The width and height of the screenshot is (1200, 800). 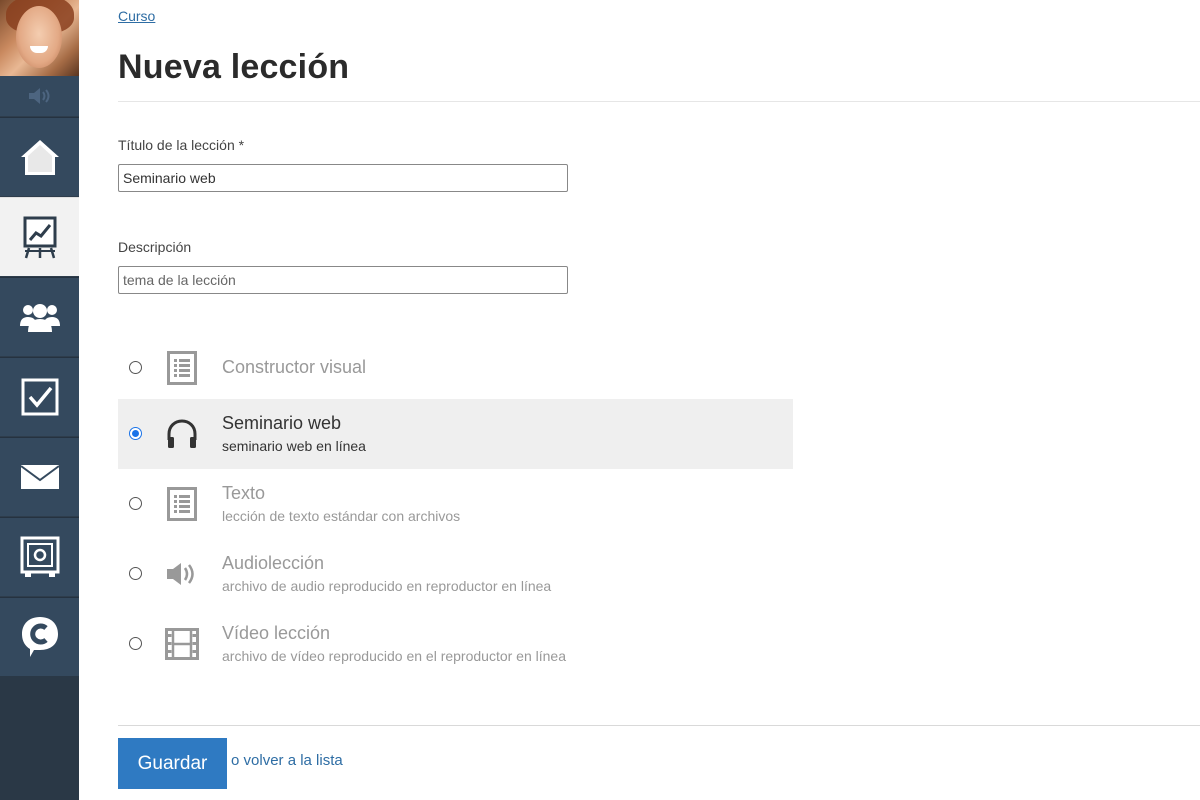 I want to click on radio-video, so click(x=135, y=643).